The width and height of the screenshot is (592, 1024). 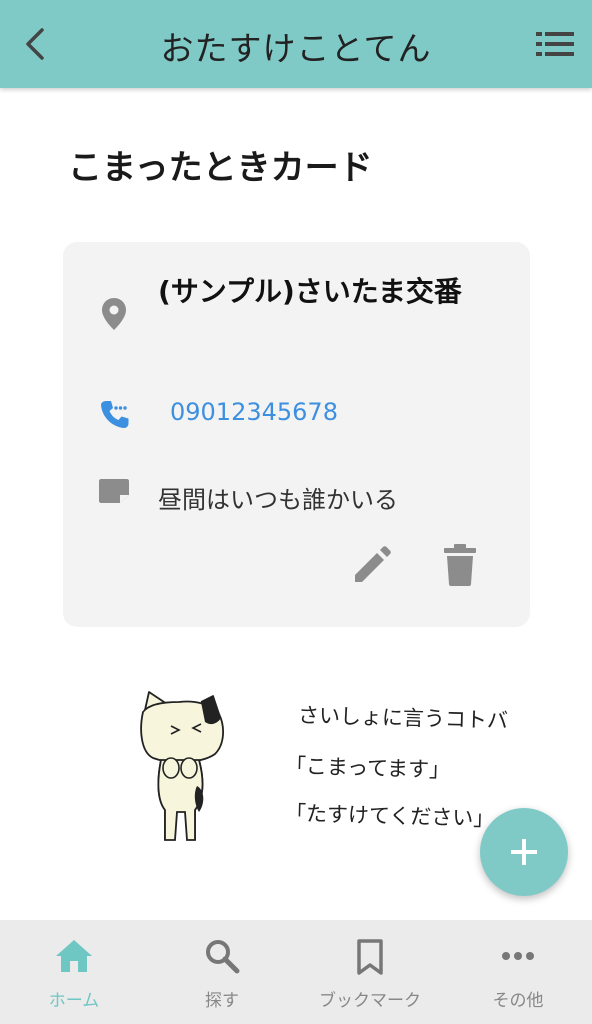 I want to click on app-title: おたすけことてん, so click(x=296, y=48).